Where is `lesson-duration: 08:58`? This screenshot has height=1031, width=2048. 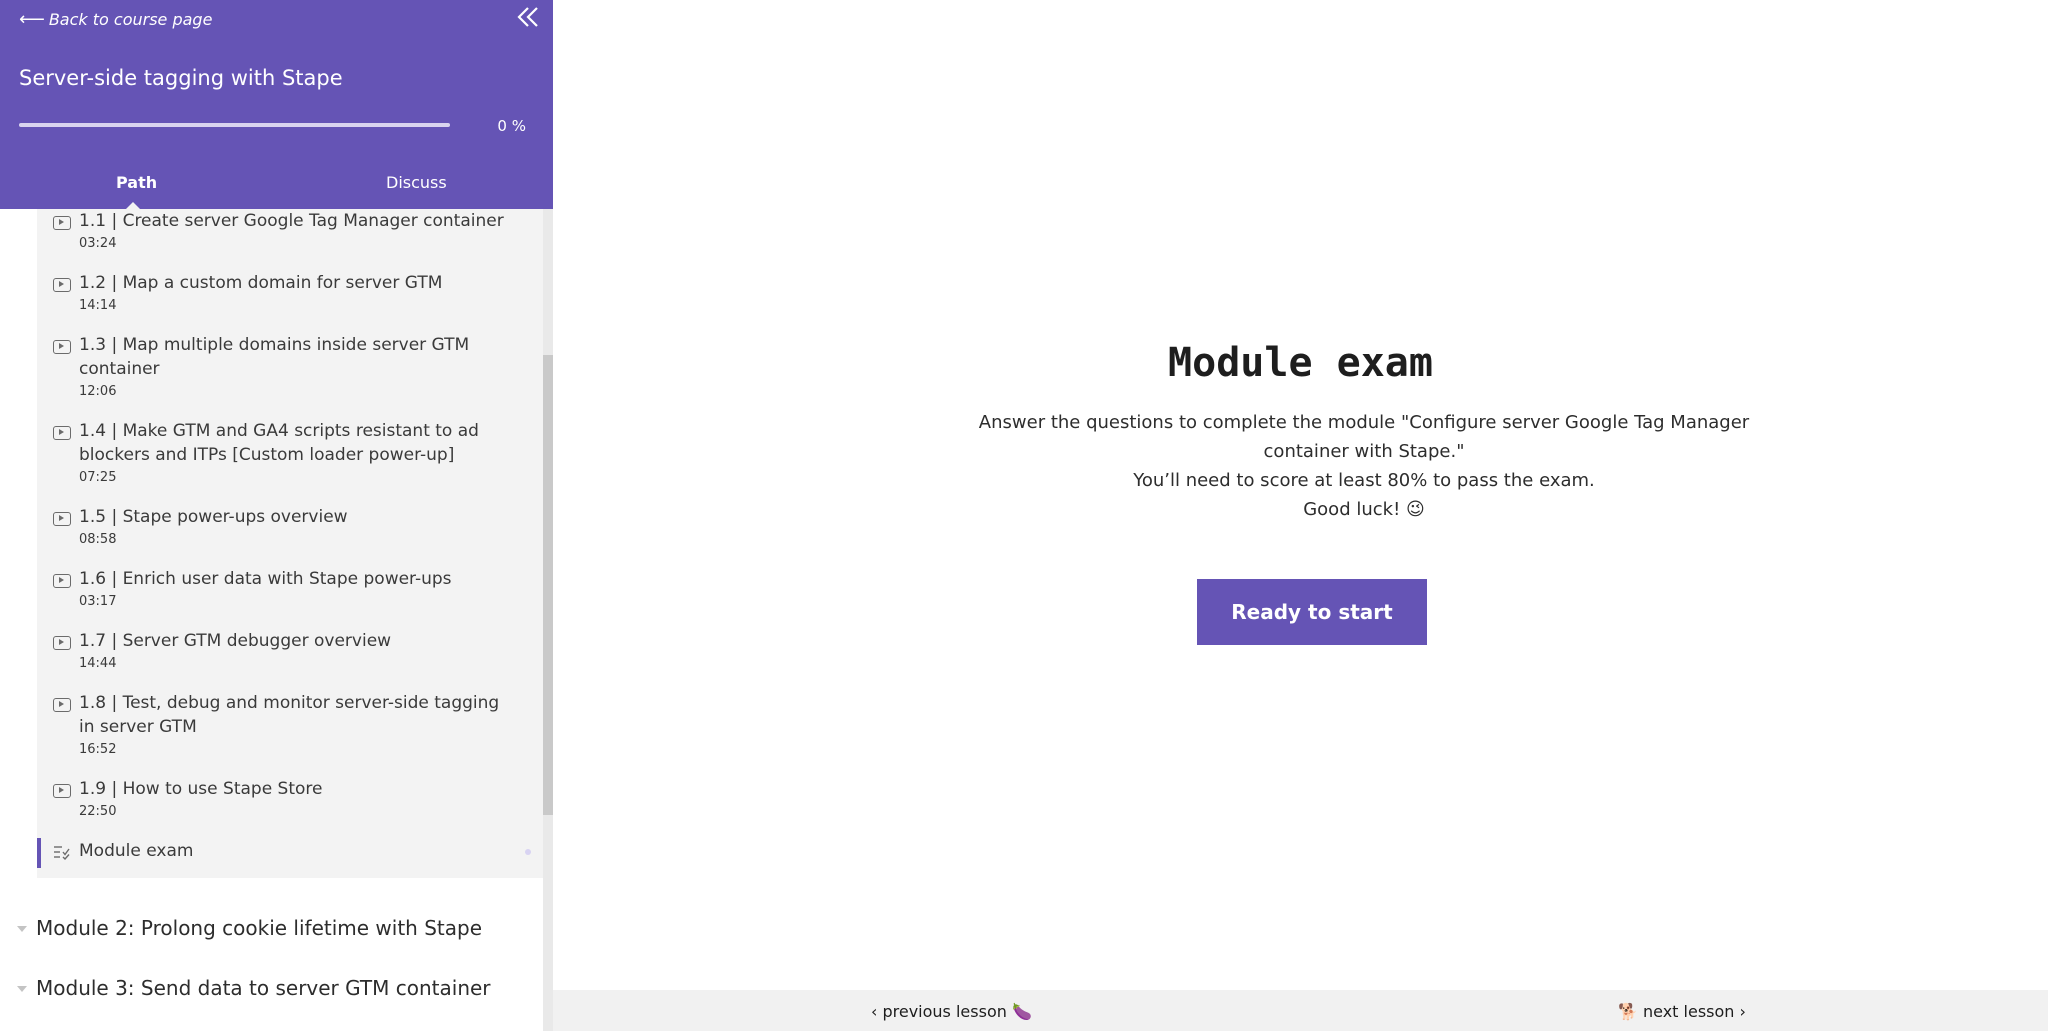 lesson-duration: 08:58 is located at coordinates (98, 539).